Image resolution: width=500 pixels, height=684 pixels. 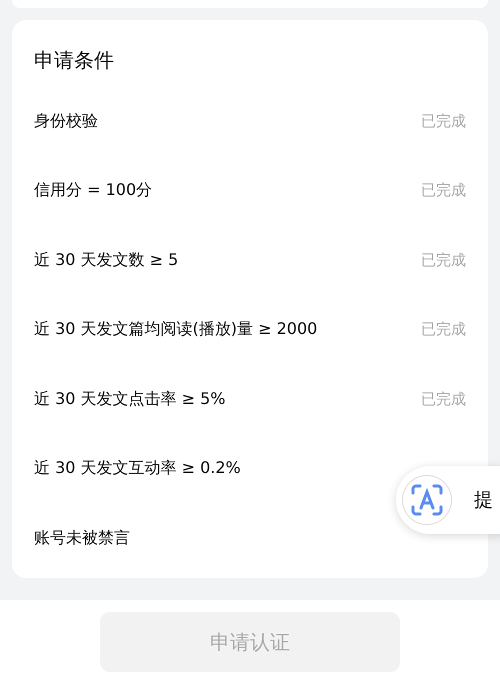 I want to click on condition-label: 近 30 天发文点击率 ≥ 5%, so click(x=130, y=399).